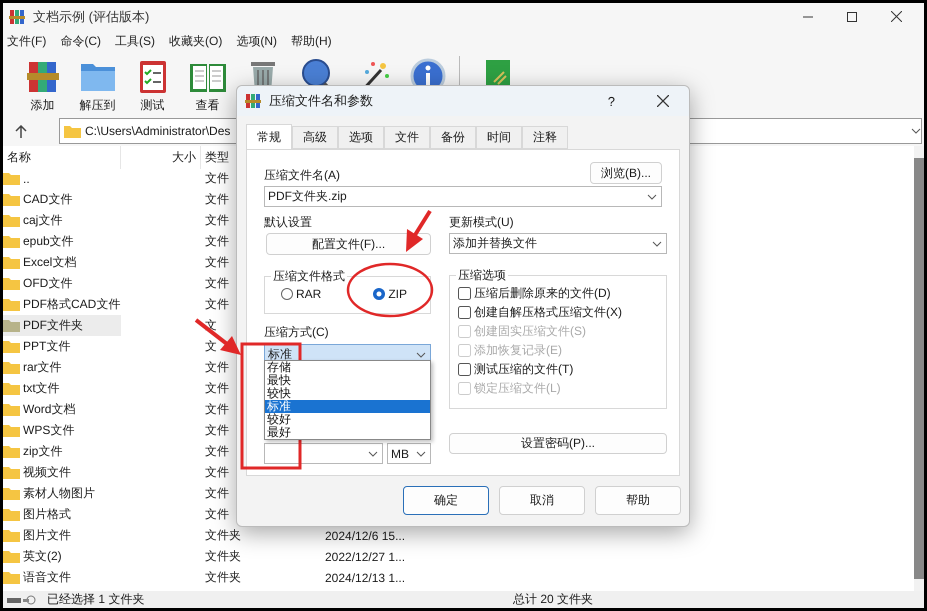 The height and width of the screenshot is (611, 927). I want to click on field-label: 默认设置, so click(288, 222).